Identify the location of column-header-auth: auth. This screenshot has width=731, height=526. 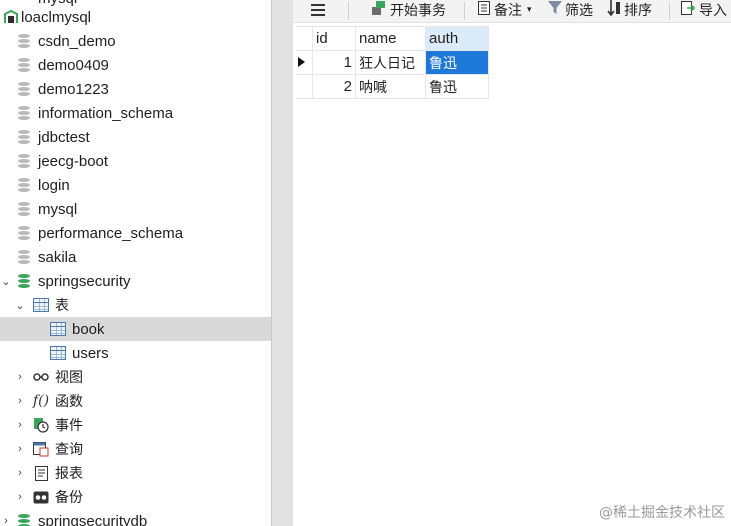
(457, 38).